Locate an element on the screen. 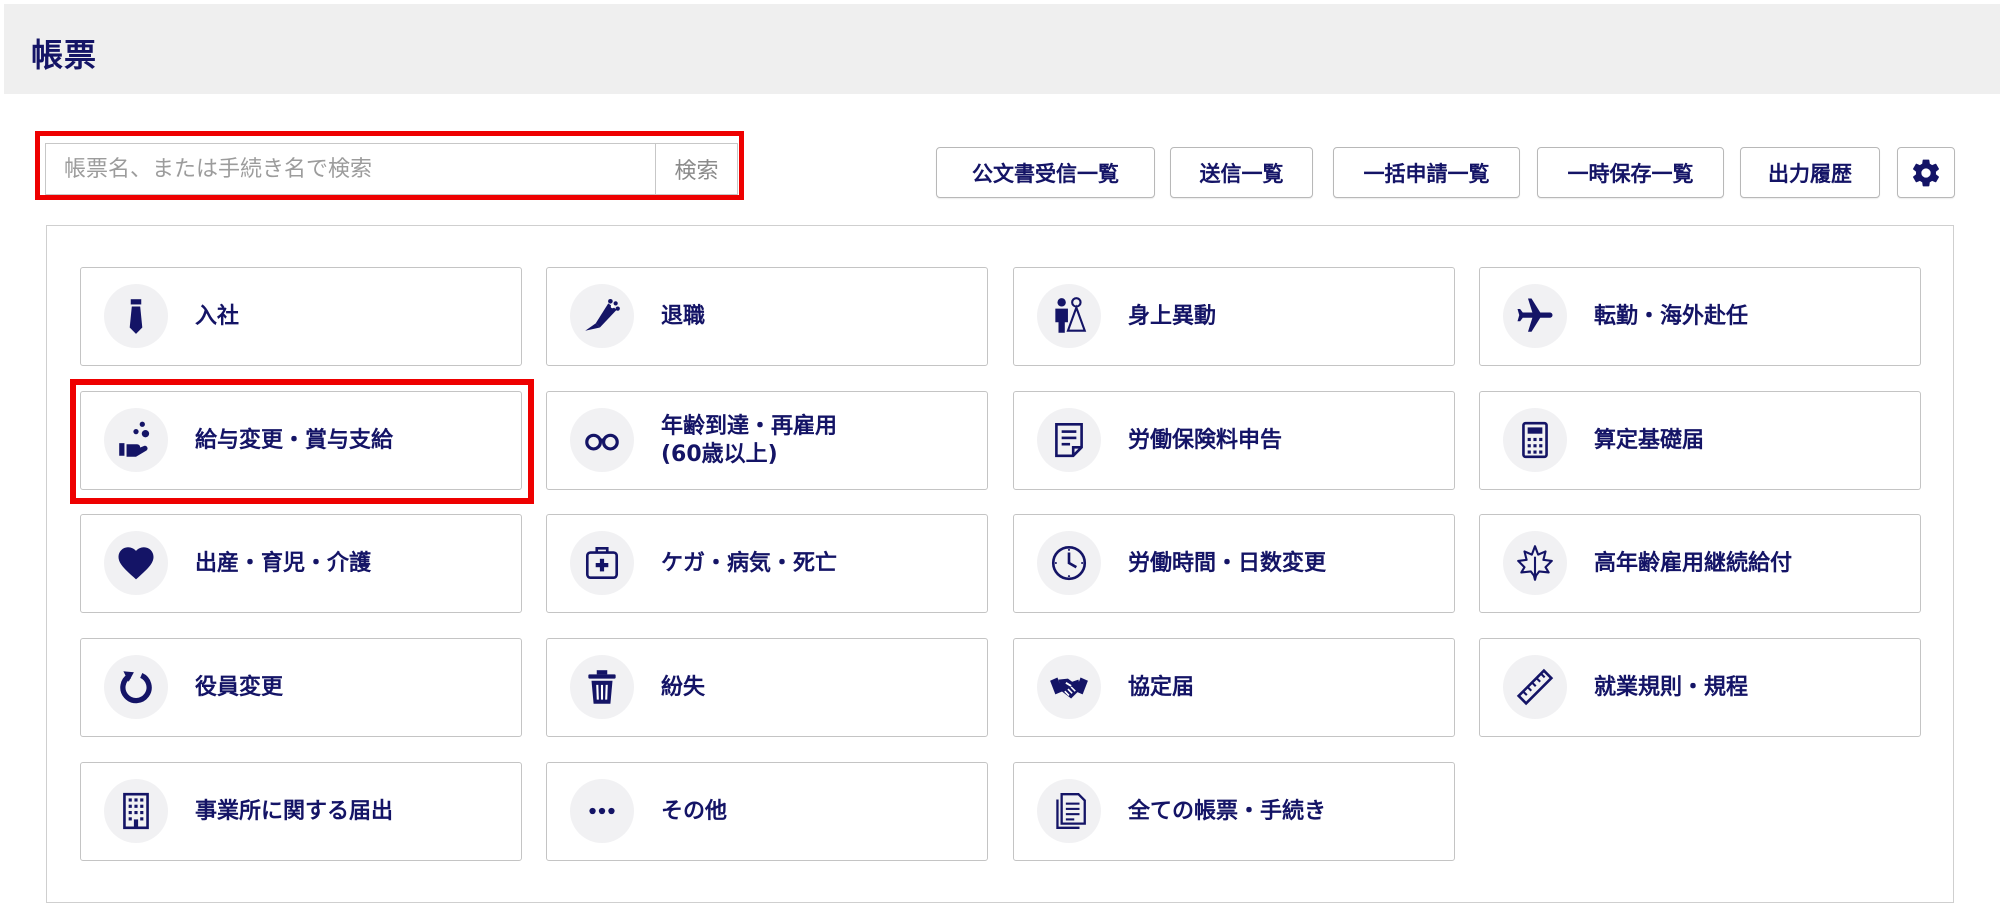 The image size is (2000, 920). tile-jigyosho: 事業所に関する届出 is located at coordinates (301, 811).